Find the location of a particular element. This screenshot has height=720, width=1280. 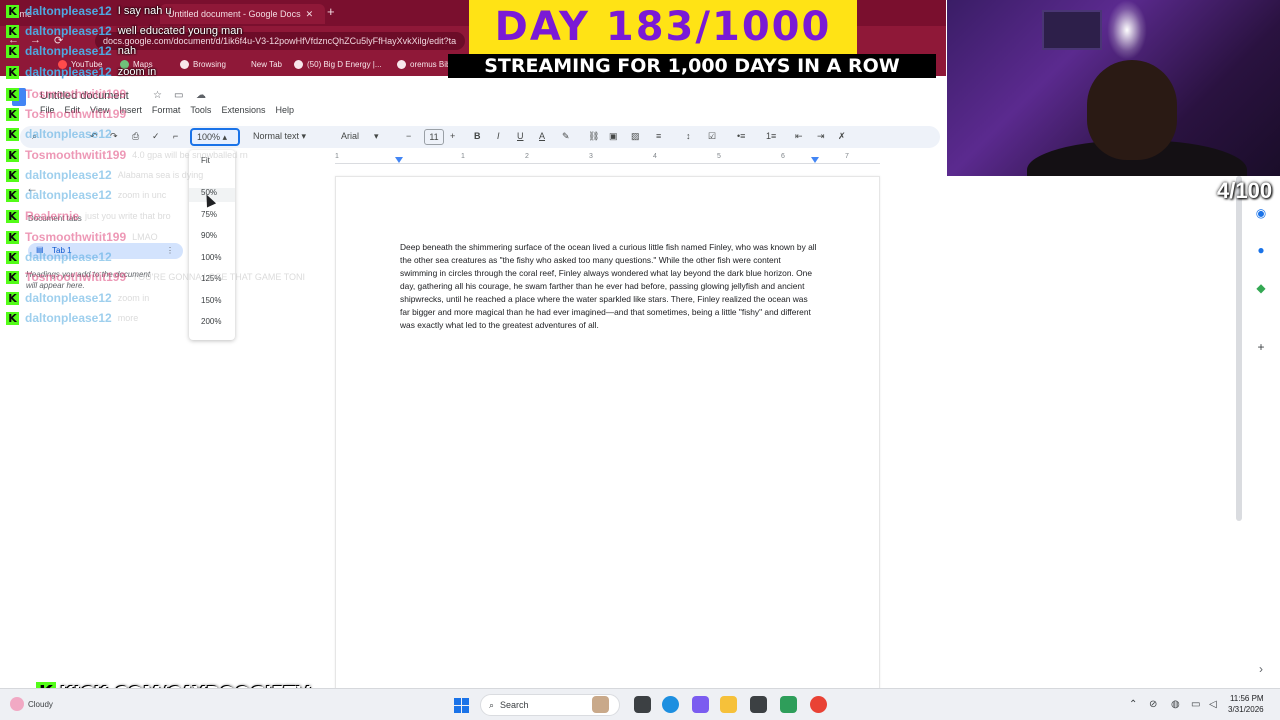

bookmark-label: Browsing is located at coordinates (209, 64).